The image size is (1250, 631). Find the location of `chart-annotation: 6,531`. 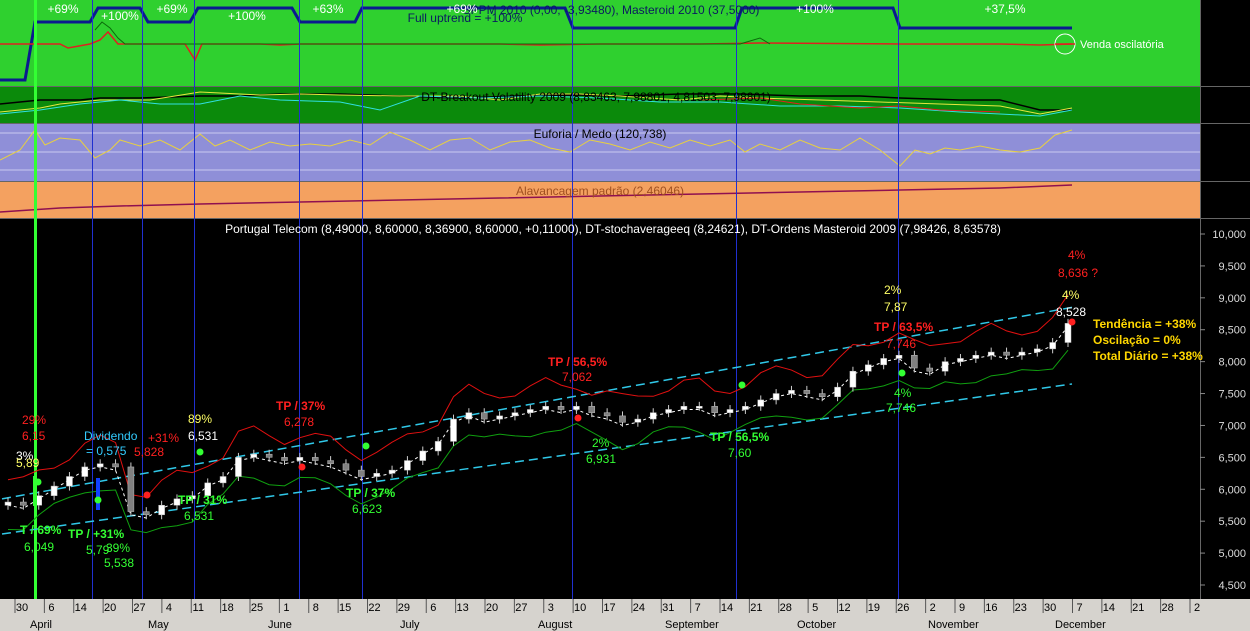

chart-annotation: 6,531 is located at coordinates (199, 516).